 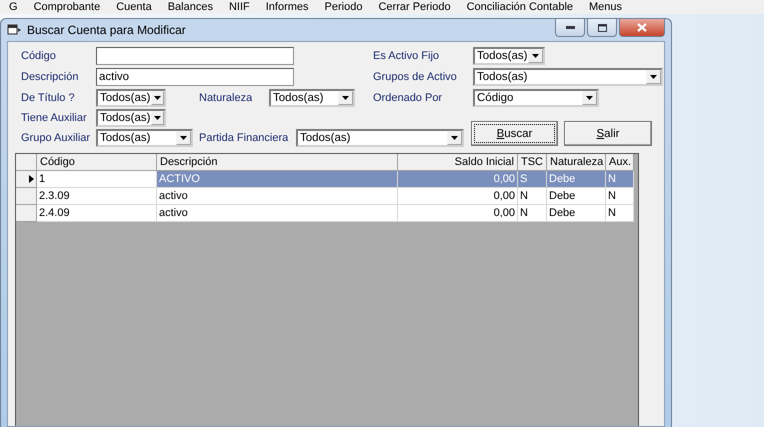 I want to click on column-header: TSC, so click(x=532, y=162).